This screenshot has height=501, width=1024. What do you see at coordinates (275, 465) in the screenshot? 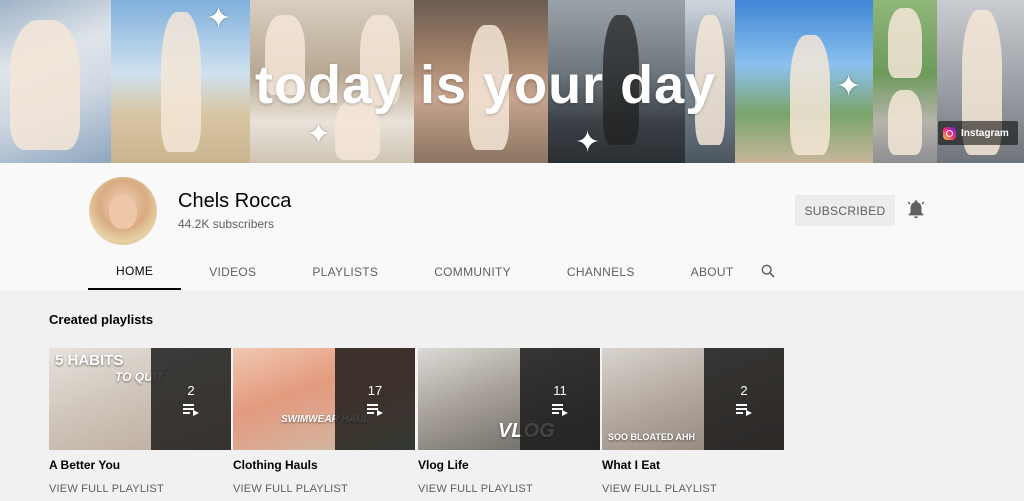
I see `playlist-title: Clothing Hauls` at bounding box center [275, 465].